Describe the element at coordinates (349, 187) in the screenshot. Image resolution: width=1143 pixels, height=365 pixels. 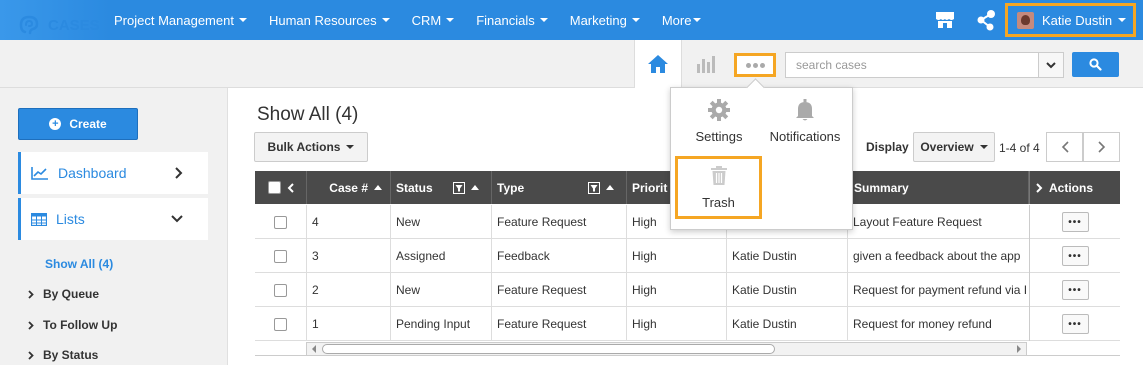
I see `column-case-number: Case #` at that location.